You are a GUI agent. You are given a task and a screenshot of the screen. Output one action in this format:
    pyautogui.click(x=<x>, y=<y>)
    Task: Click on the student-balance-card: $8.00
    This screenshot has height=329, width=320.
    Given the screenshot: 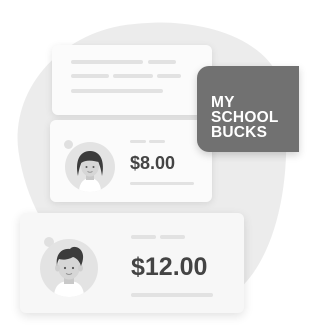 What is the action you would take?
    pyautogui.click(x=131, y=161)
    